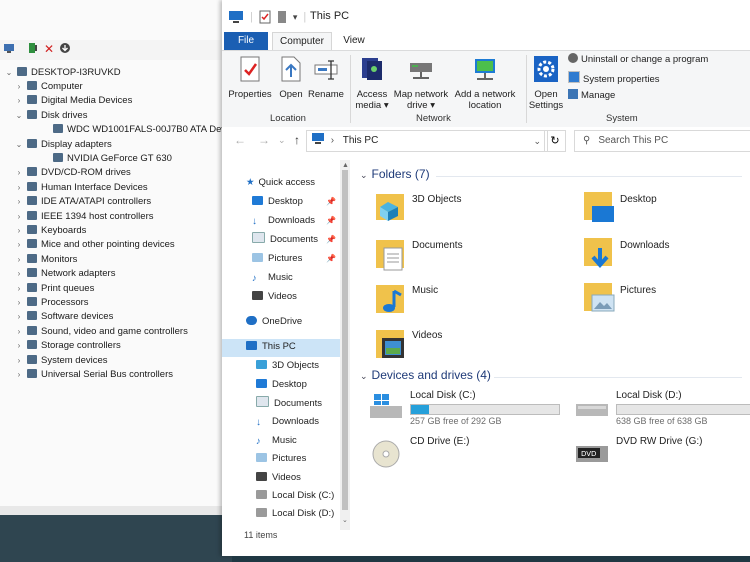 The height and width of the screenshot is (562, 750). What do you see at coordinates (64, 274) in the screenshot?
I see `device-tree-item: › Network adapters` at bounding box center [64, 274].